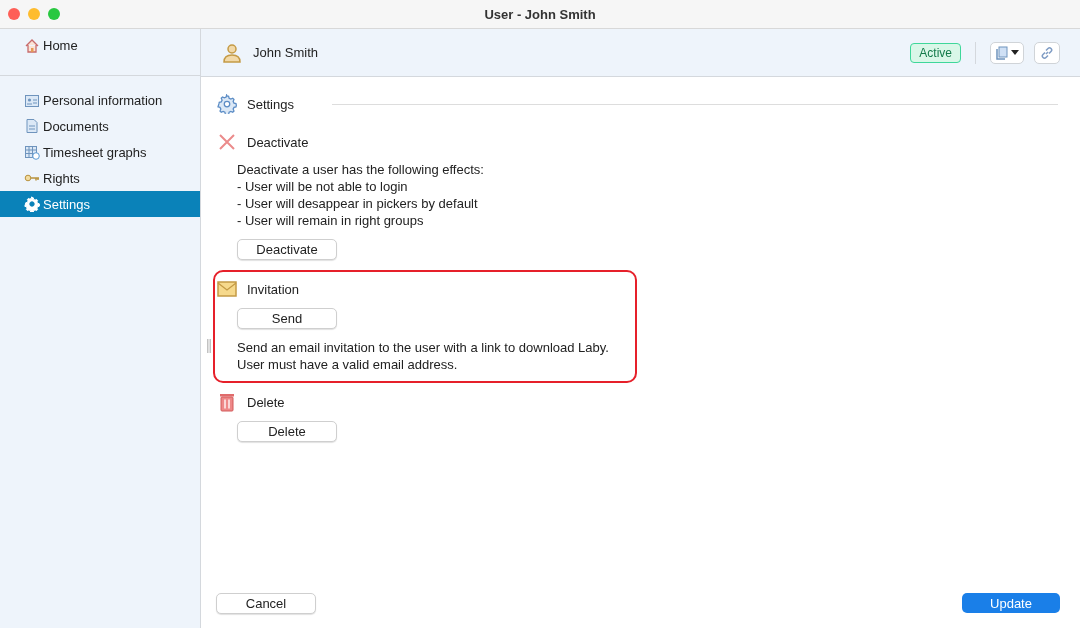  Describe the element at coordinates (54, 14) in the screenshot. I see `zoom-window-button` at that location.